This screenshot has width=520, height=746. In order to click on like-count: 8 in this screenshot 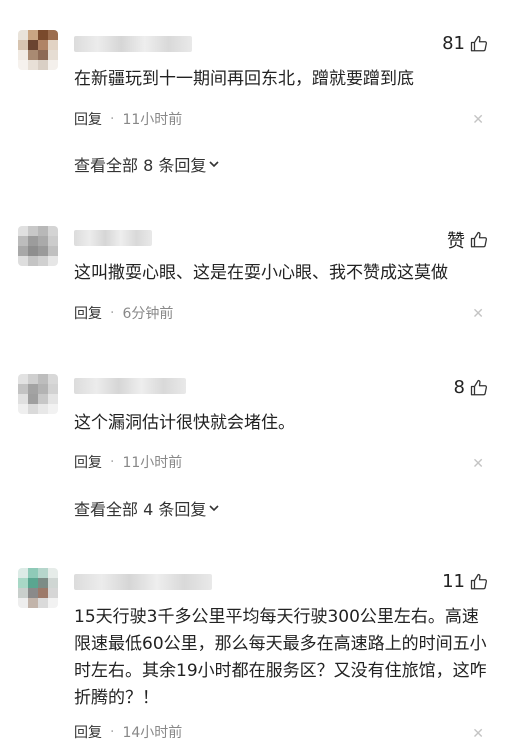, I will do `click(459, 387)`.